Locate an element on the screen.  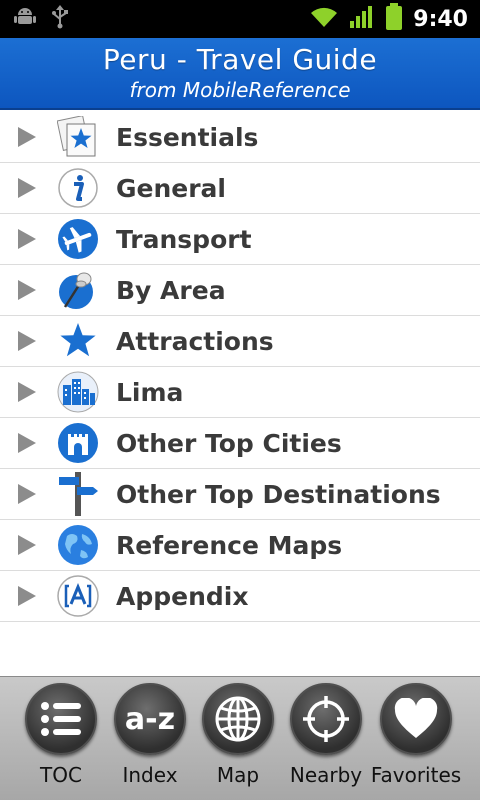
menu-item-attractions: Attractions is located at coordinates (240, 341).